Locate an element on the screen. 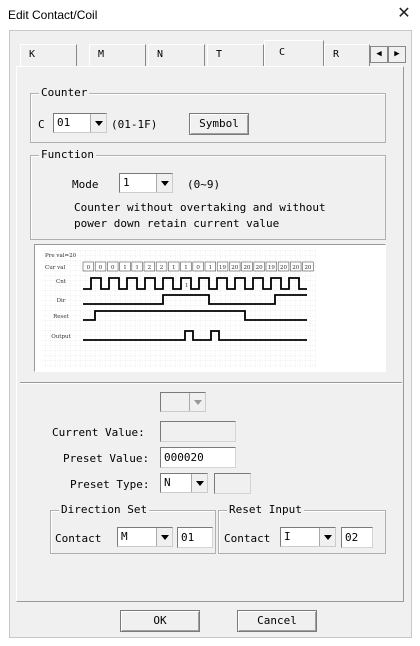  tab-label: C is located at coordinates (282, 52).